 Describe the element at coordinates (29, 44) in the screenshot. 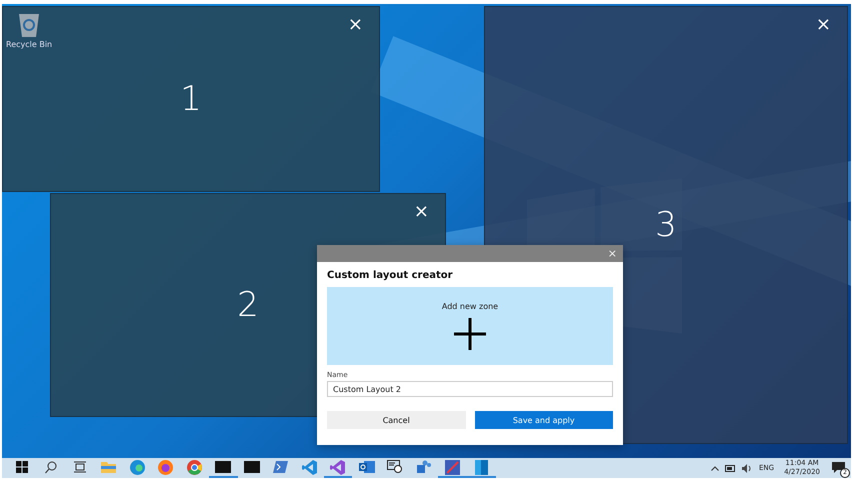

I see `desktop-icon-label: Recycle Bin` at that location.